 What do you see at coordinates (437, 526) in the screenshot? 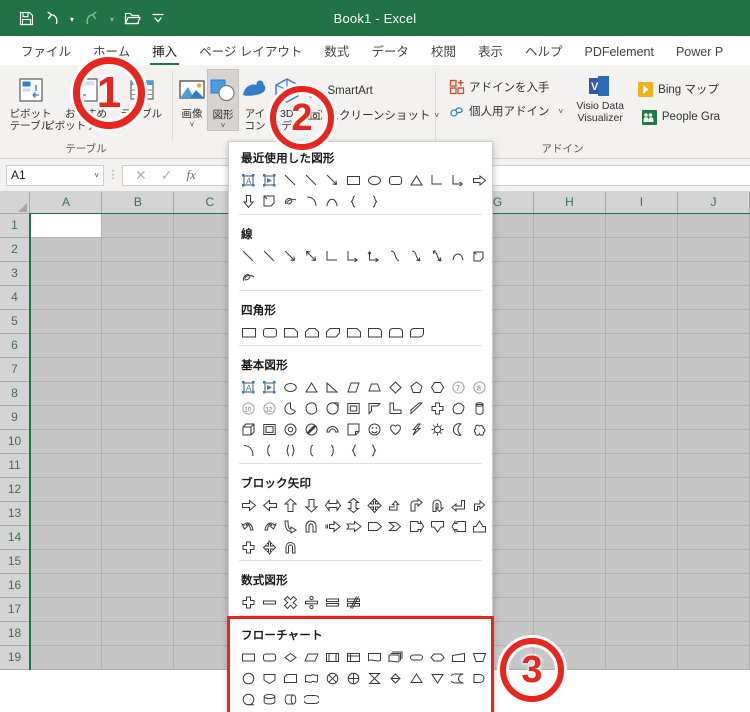
I see `shape-down-arrow-callout` at bounding box center [437, 526].